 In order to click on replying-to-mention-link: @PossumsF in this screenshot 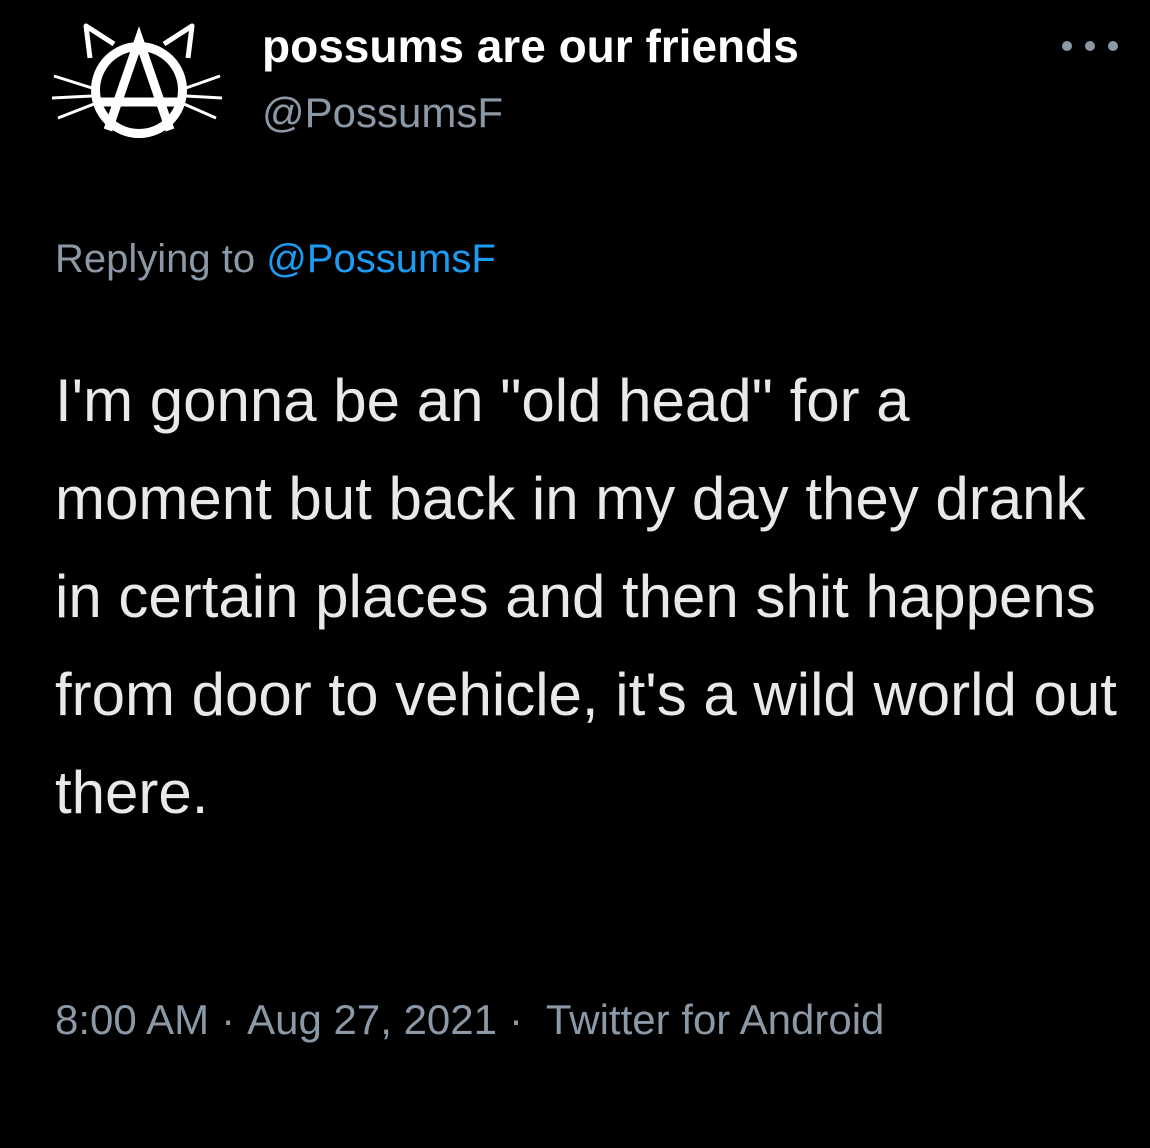, I will do `click(381, 259)`.